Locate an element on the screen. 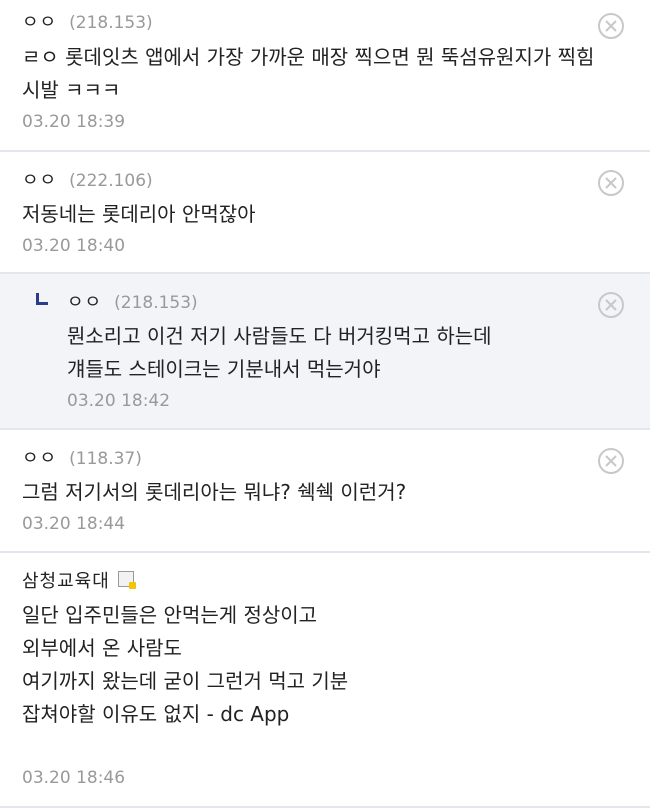 The height and width of the screenshot is (808, 650). comment-author: 삼청교육대 is located at coordinates (66, 580).